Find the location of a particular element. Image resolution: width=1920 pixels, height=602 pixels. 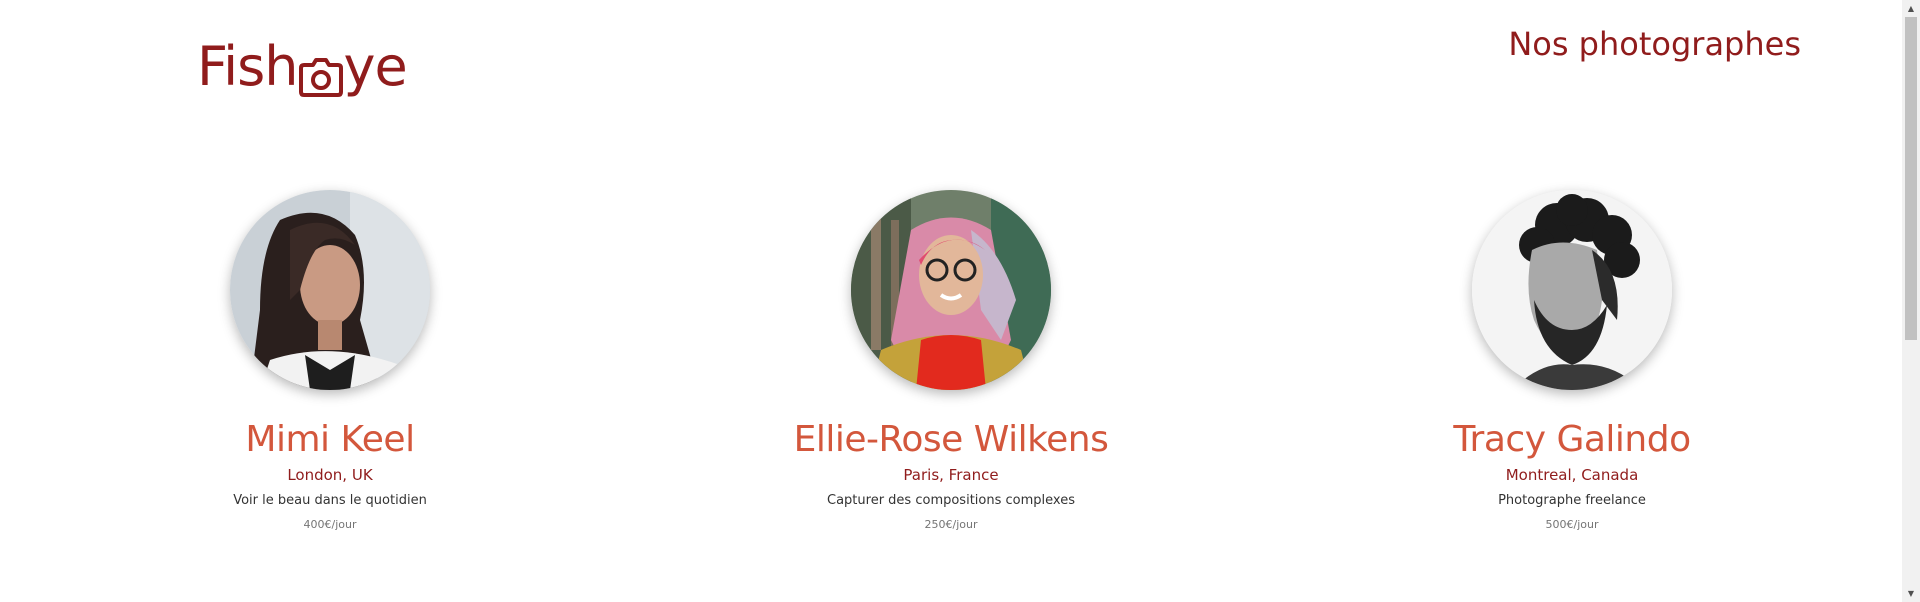

photographer-link: Tracy Galindo is located at coordinates (1572, 325).